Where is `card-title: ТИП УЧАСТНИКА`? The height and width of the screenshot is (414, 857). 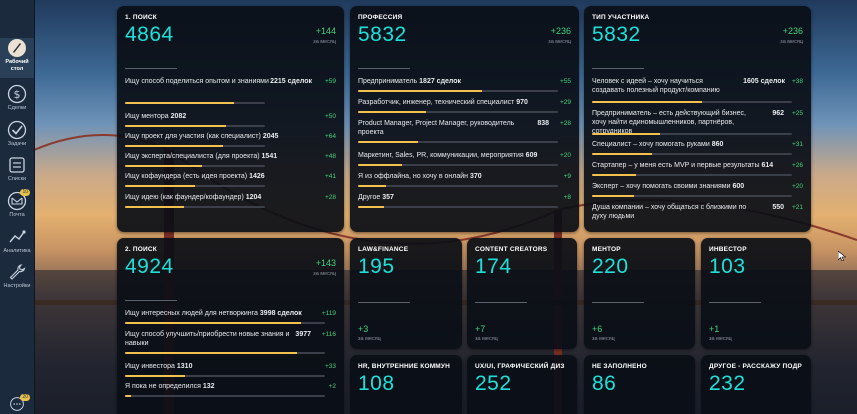
card-title: ТИП УЧАСТНИКА is located at coordinates (621, 17).